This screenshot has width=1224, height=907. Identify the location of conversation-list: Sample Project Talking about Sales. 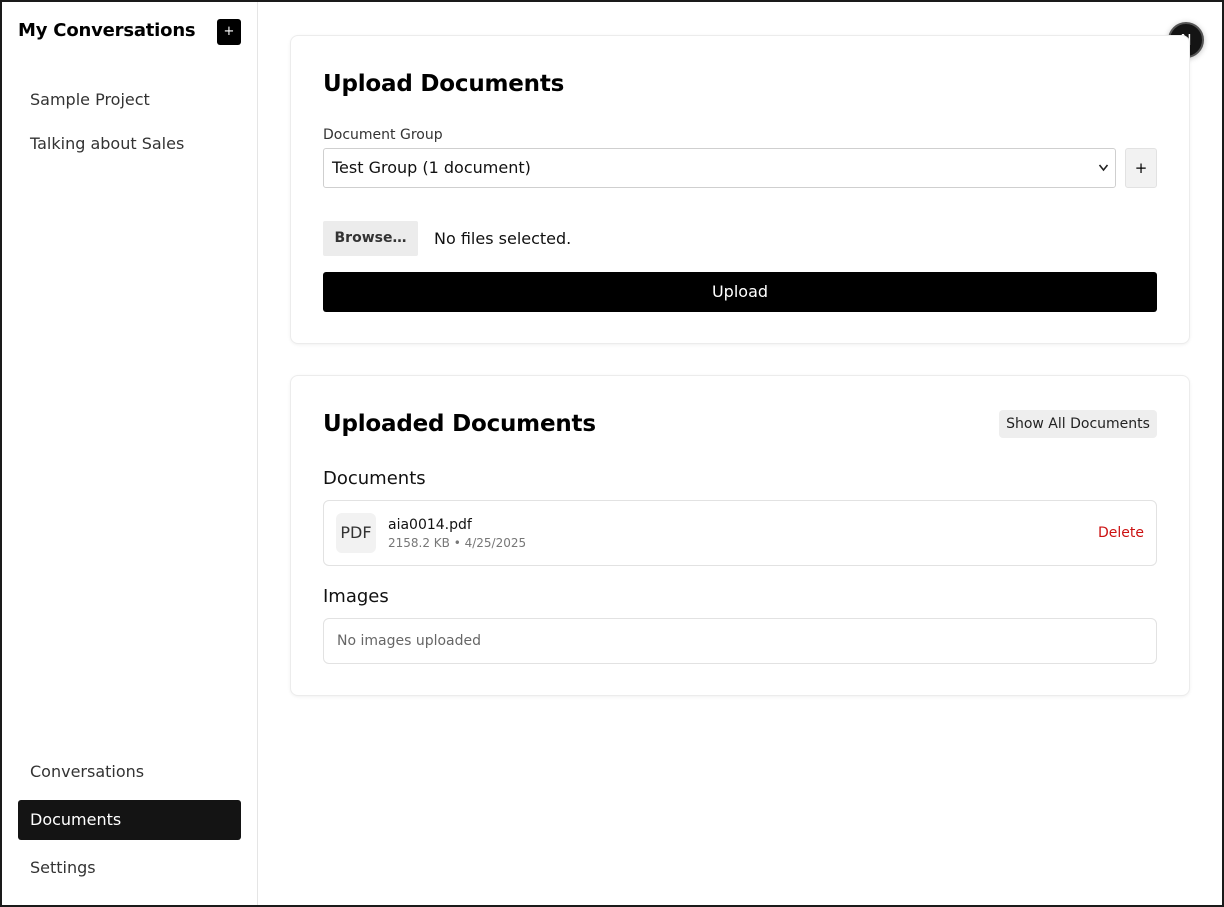
(129, 122).